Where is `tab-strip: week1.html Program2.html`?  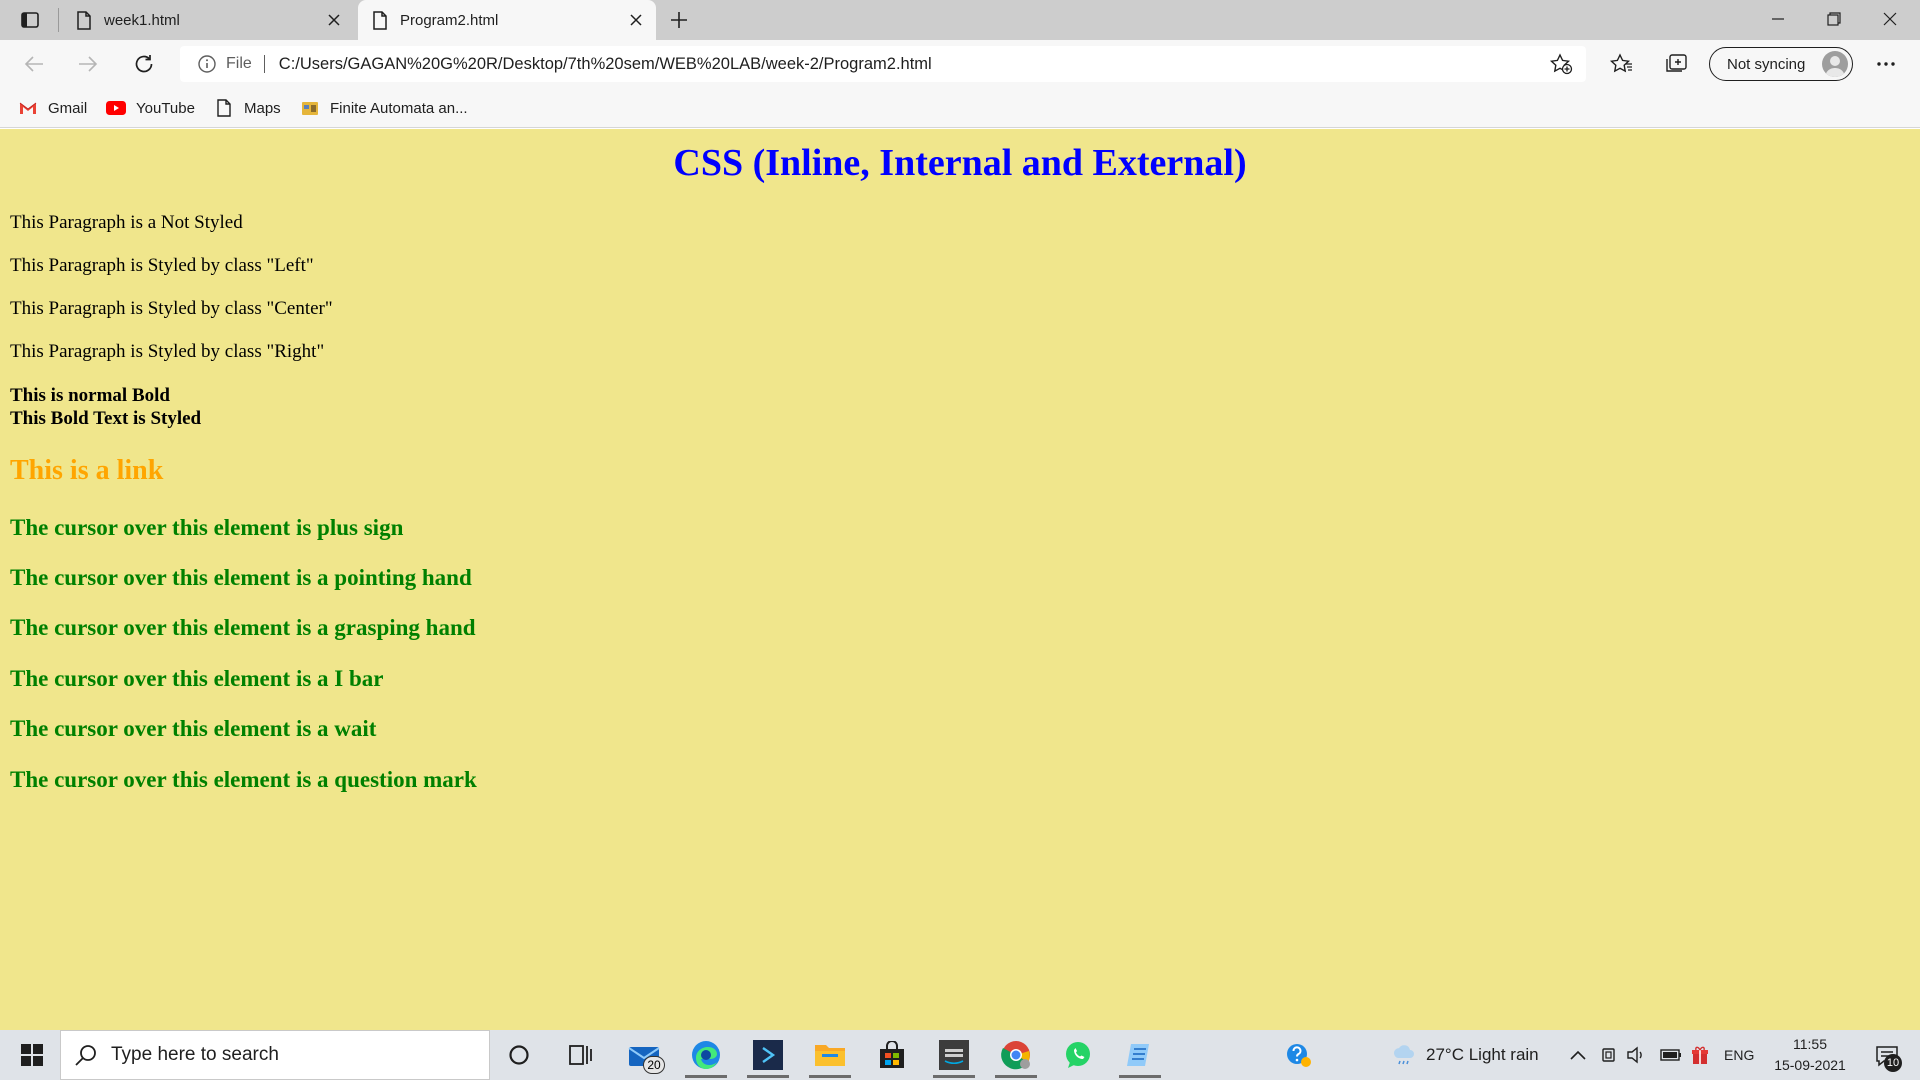 tab-strip: week1.html Program2.html is located at coordinates (960, 20).